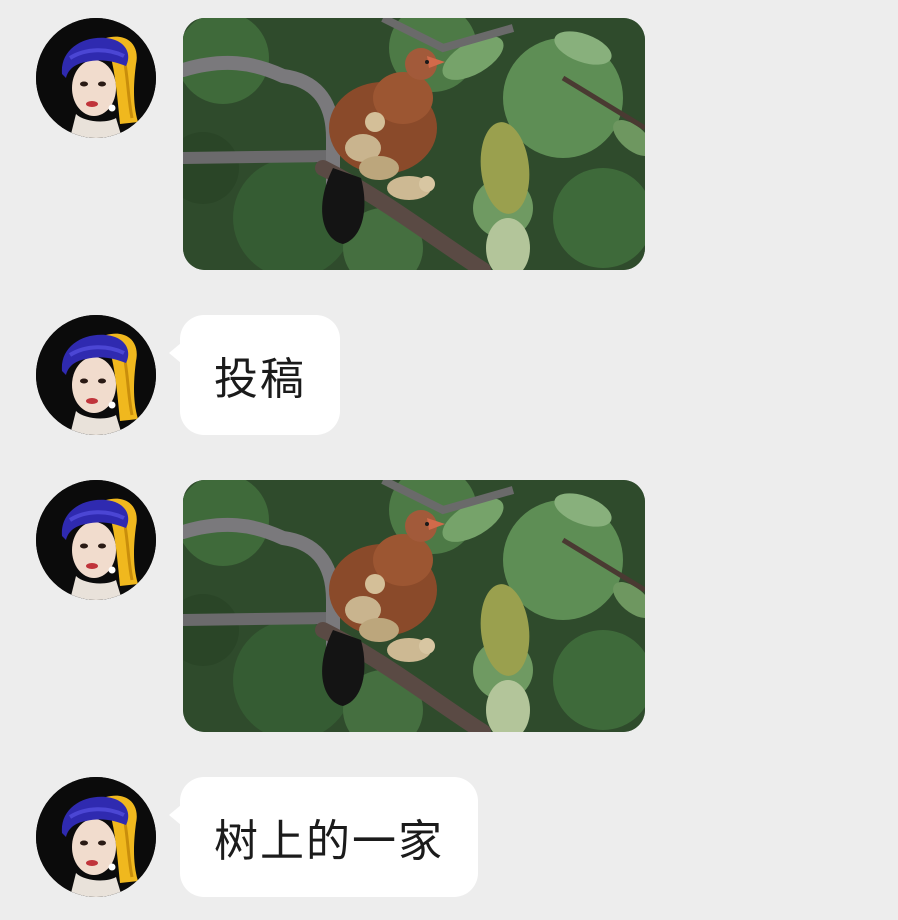 The image size is (898, 920). What do you see at coordinates (329, 841) in the screenshot?
I see `message-text: 树上的一家` at bounding box center [329, 841].